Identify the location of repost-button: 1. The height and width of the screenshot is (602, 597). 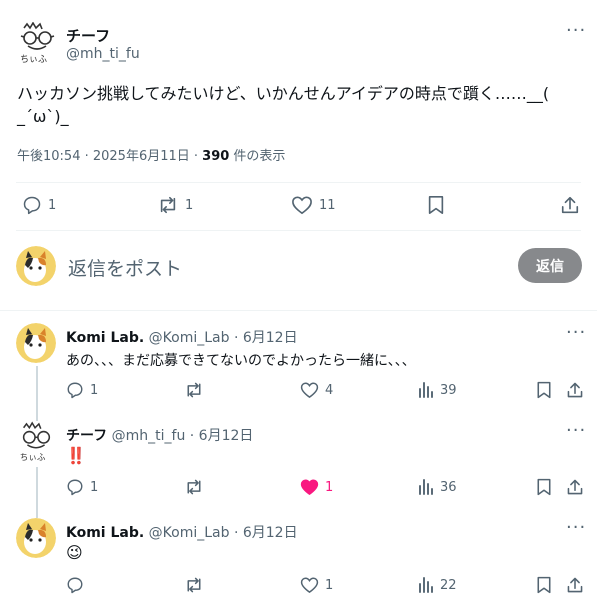
(175, 205).